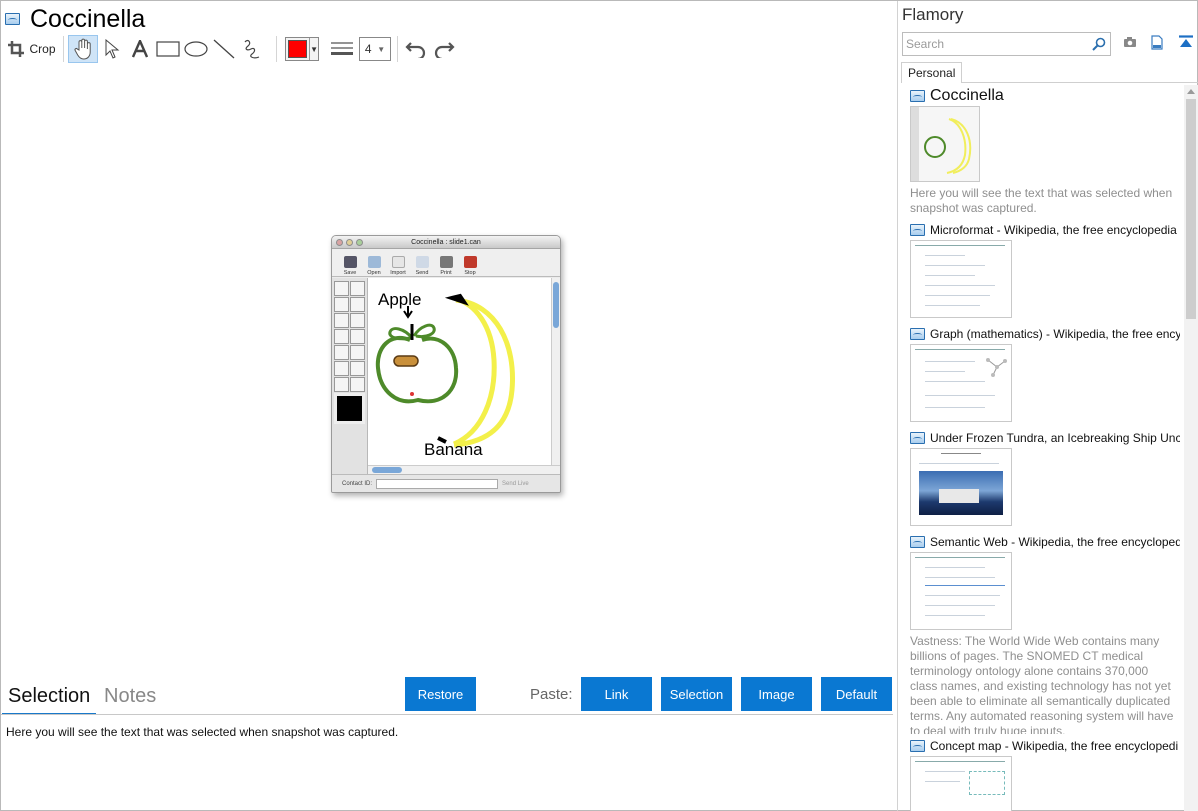  I want to click on chevron-down-icon: ▼, so click(313, 49).